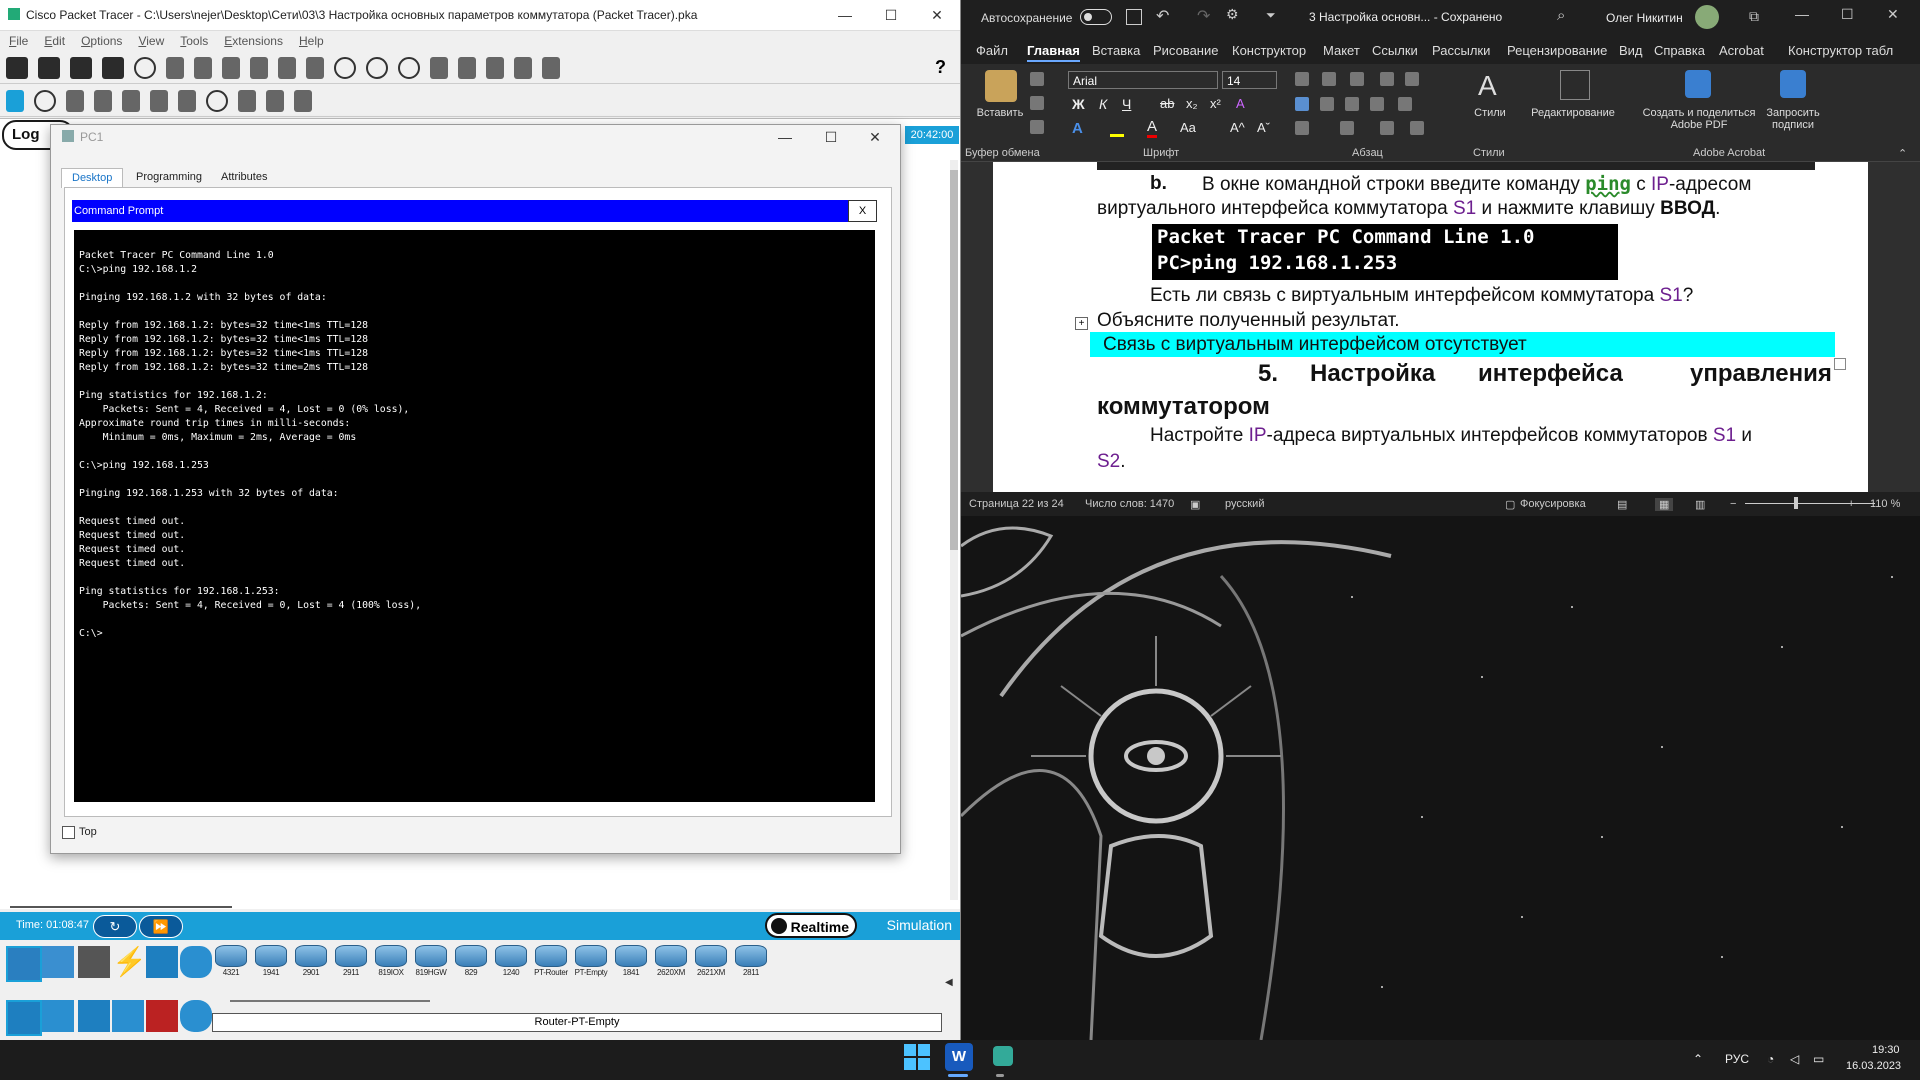  What do you see at coordinates (275, 101) in the screenshot?
I see `simple-pdu-icon` at bounding box center [275, 101].